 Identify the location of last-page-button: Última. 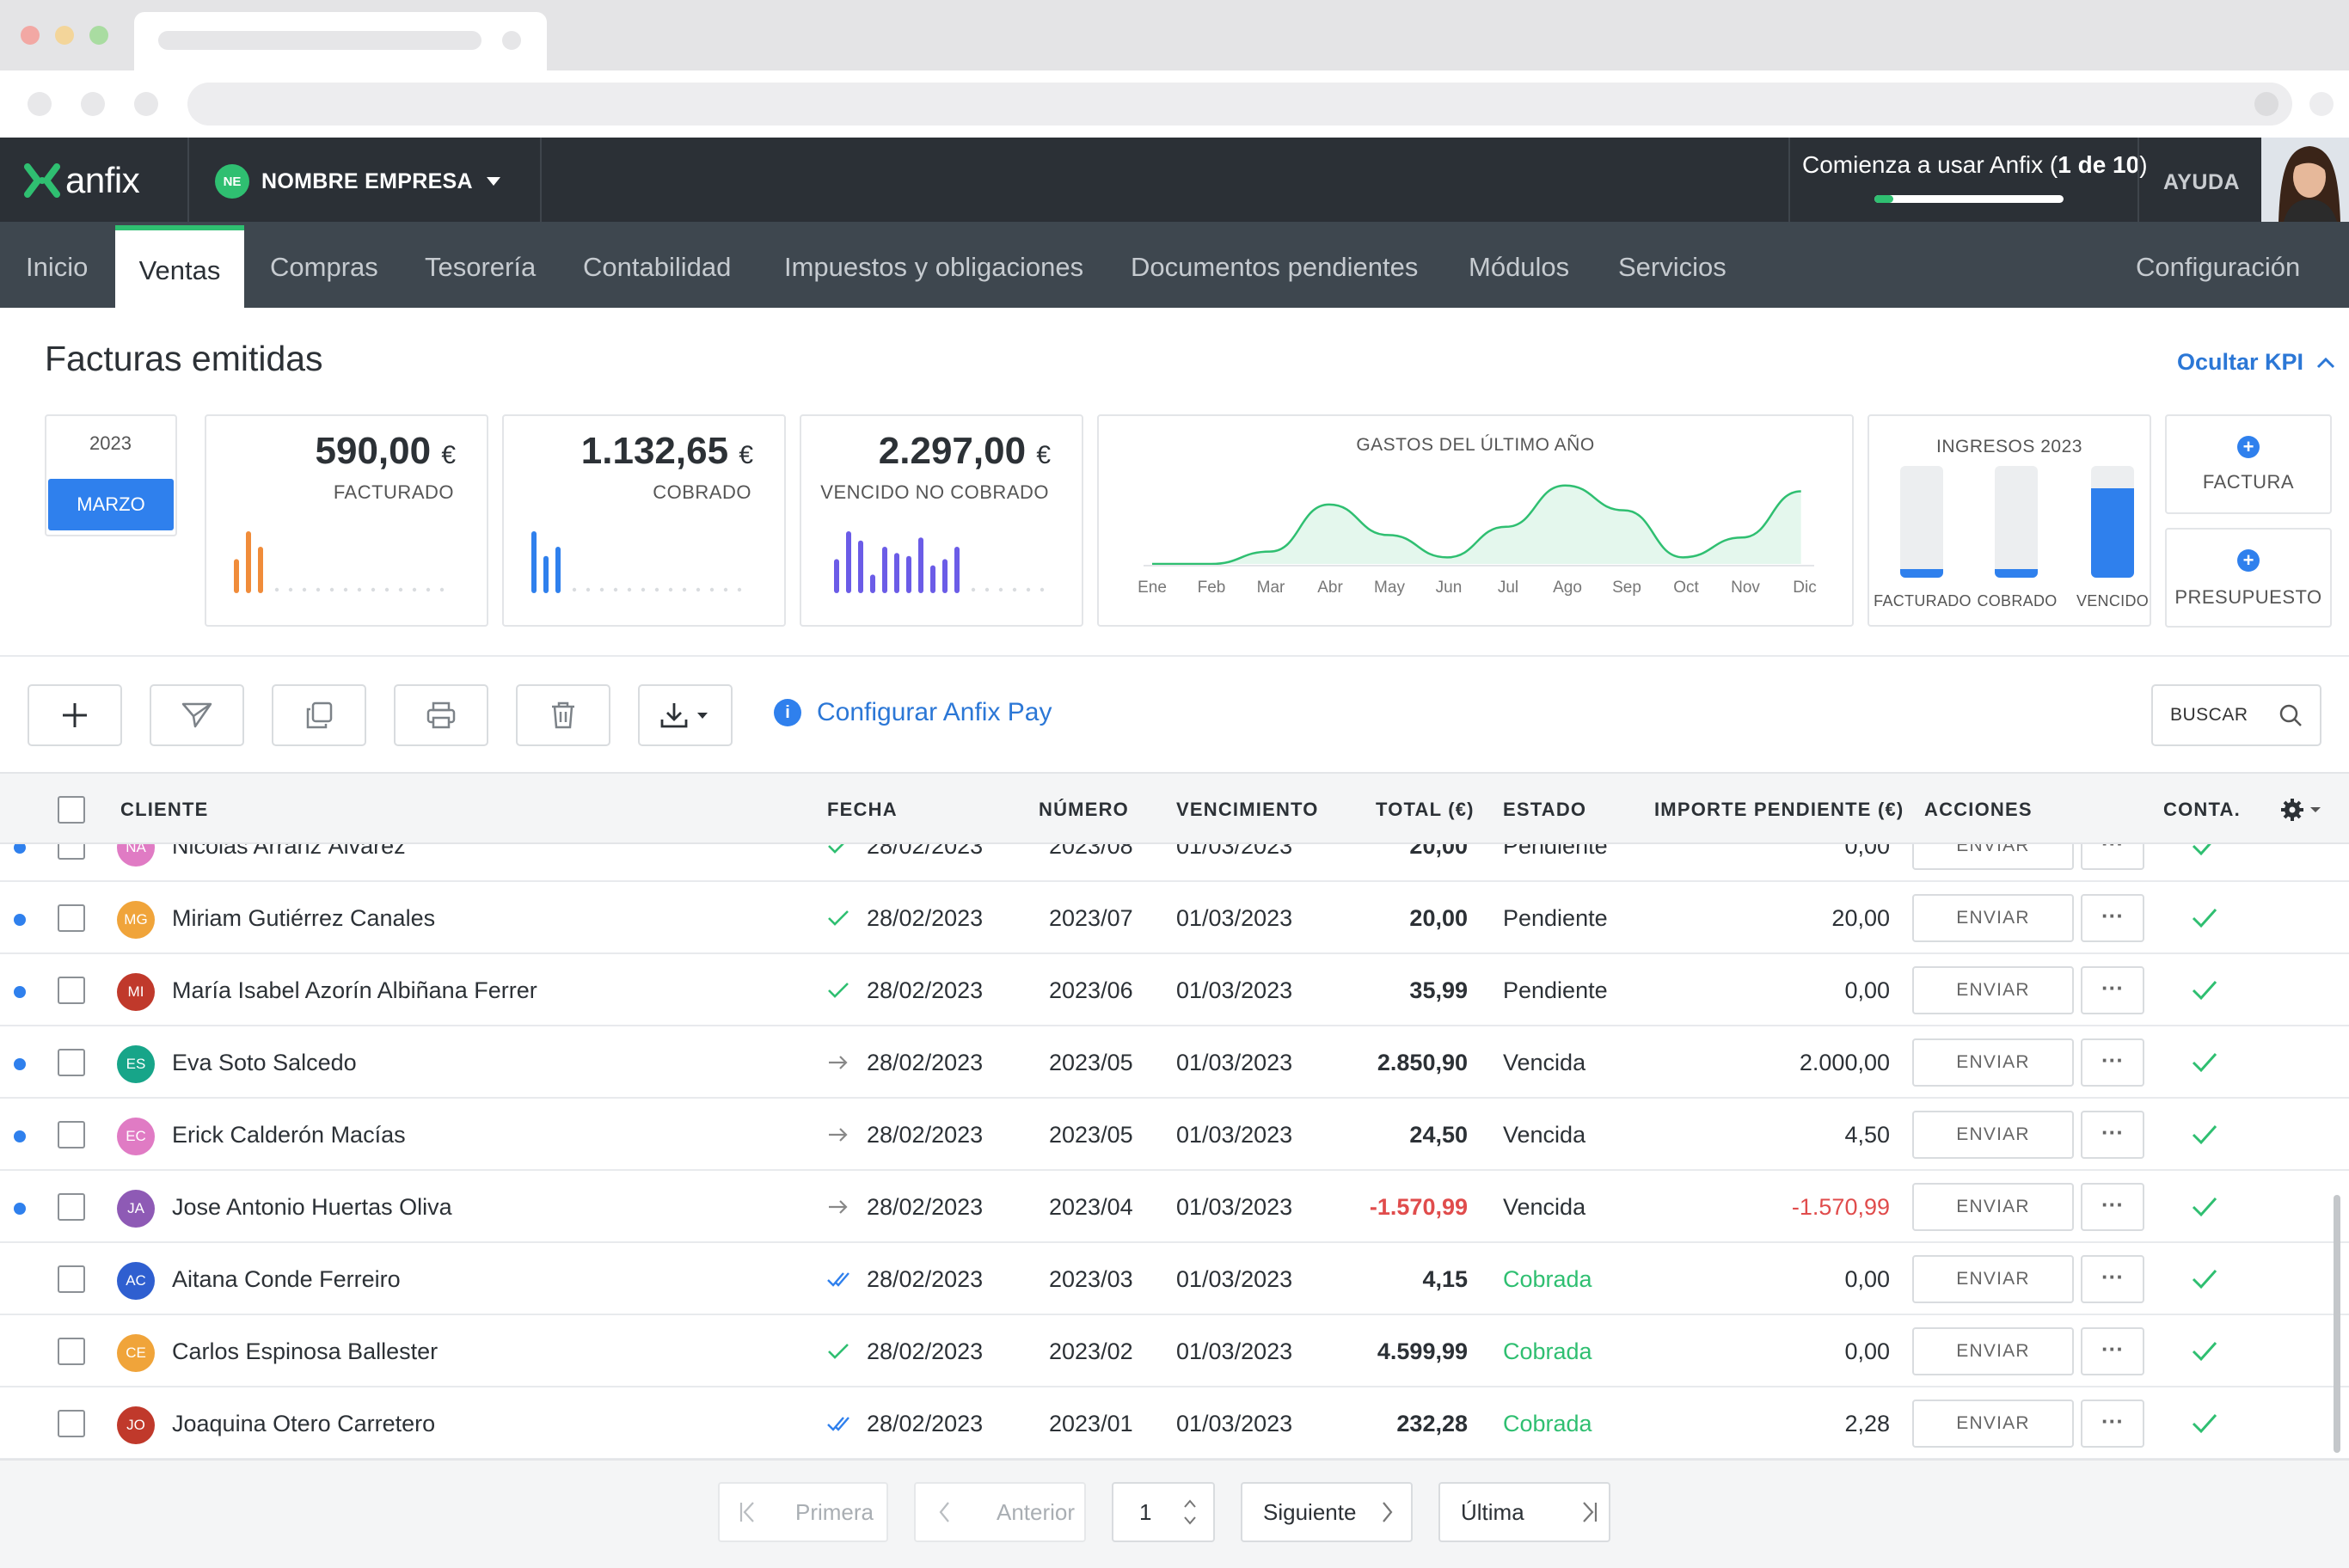
(1524, 1512).